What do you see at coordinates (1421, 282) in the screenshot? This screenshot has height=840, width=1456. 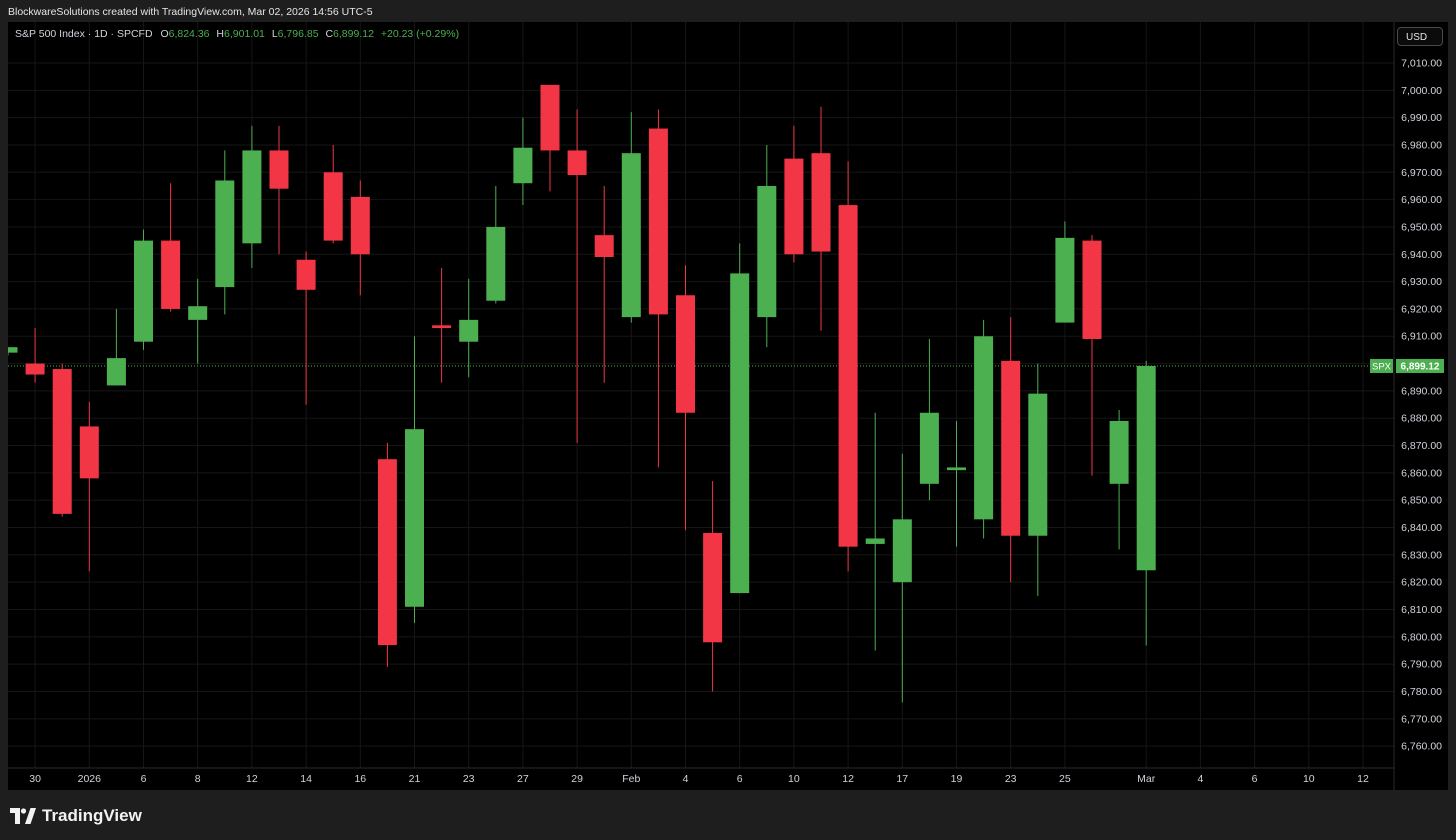 I see `price-tick-label: 6,930.00` at bounding box center [1421, 282].